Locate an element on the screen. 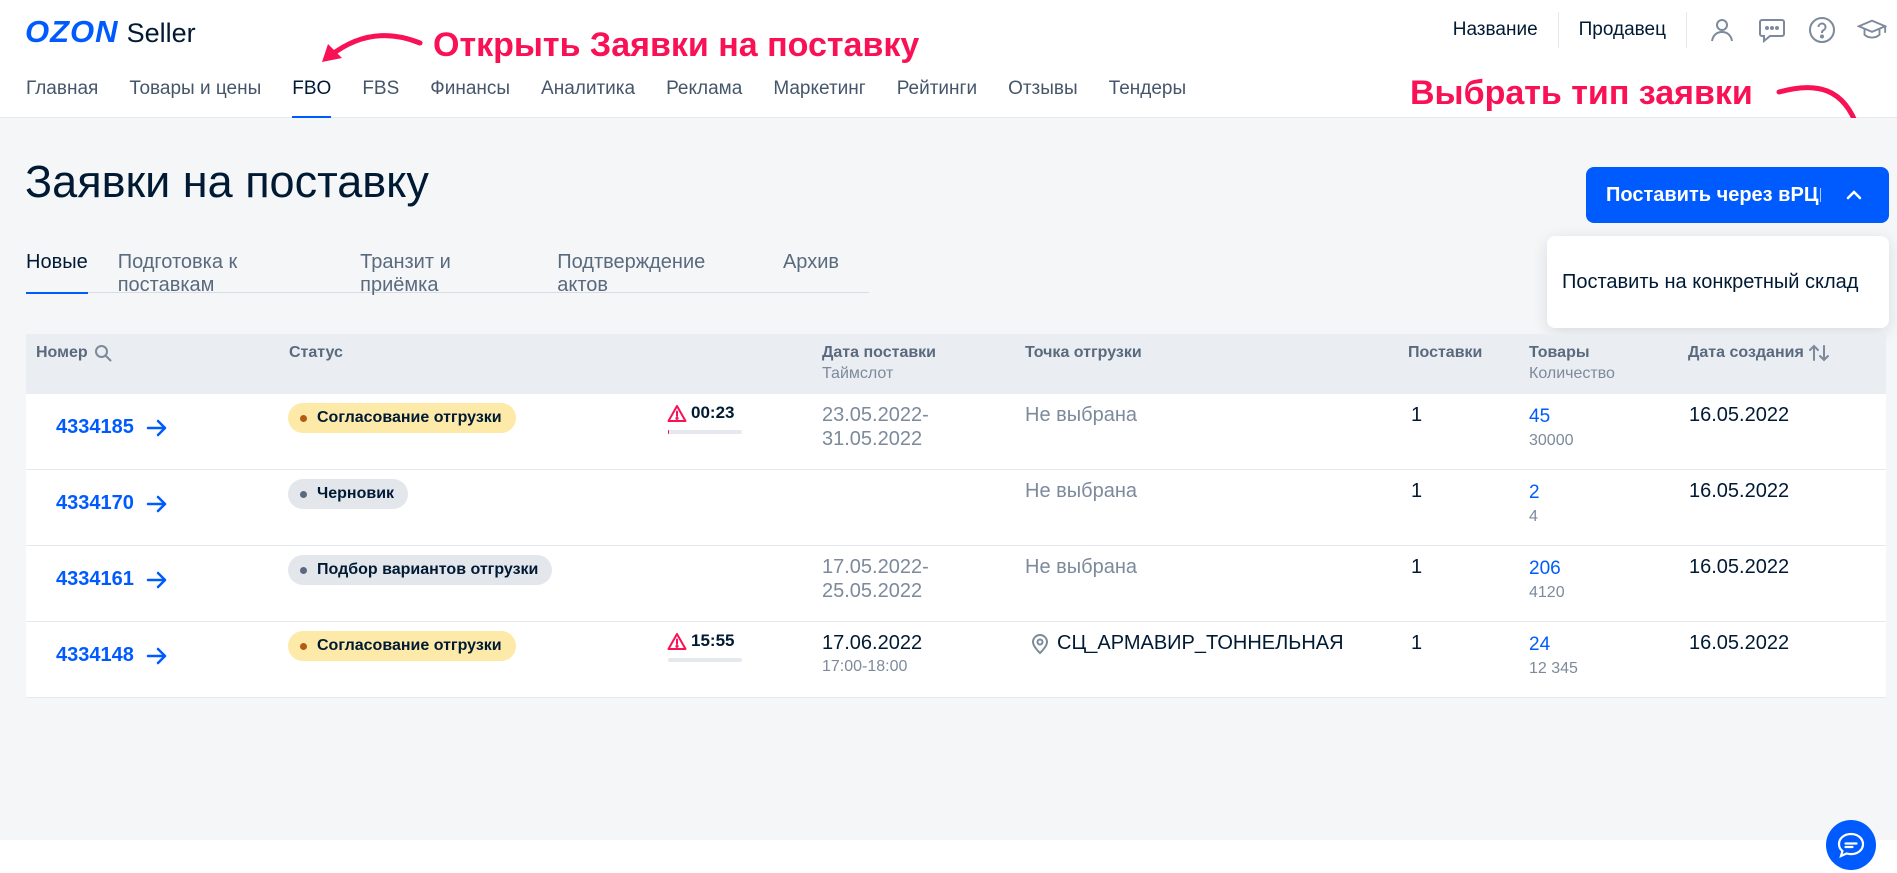 The height and width of the screenshot is (873, 1897). footer-strip is located at coordinates (948, 856).